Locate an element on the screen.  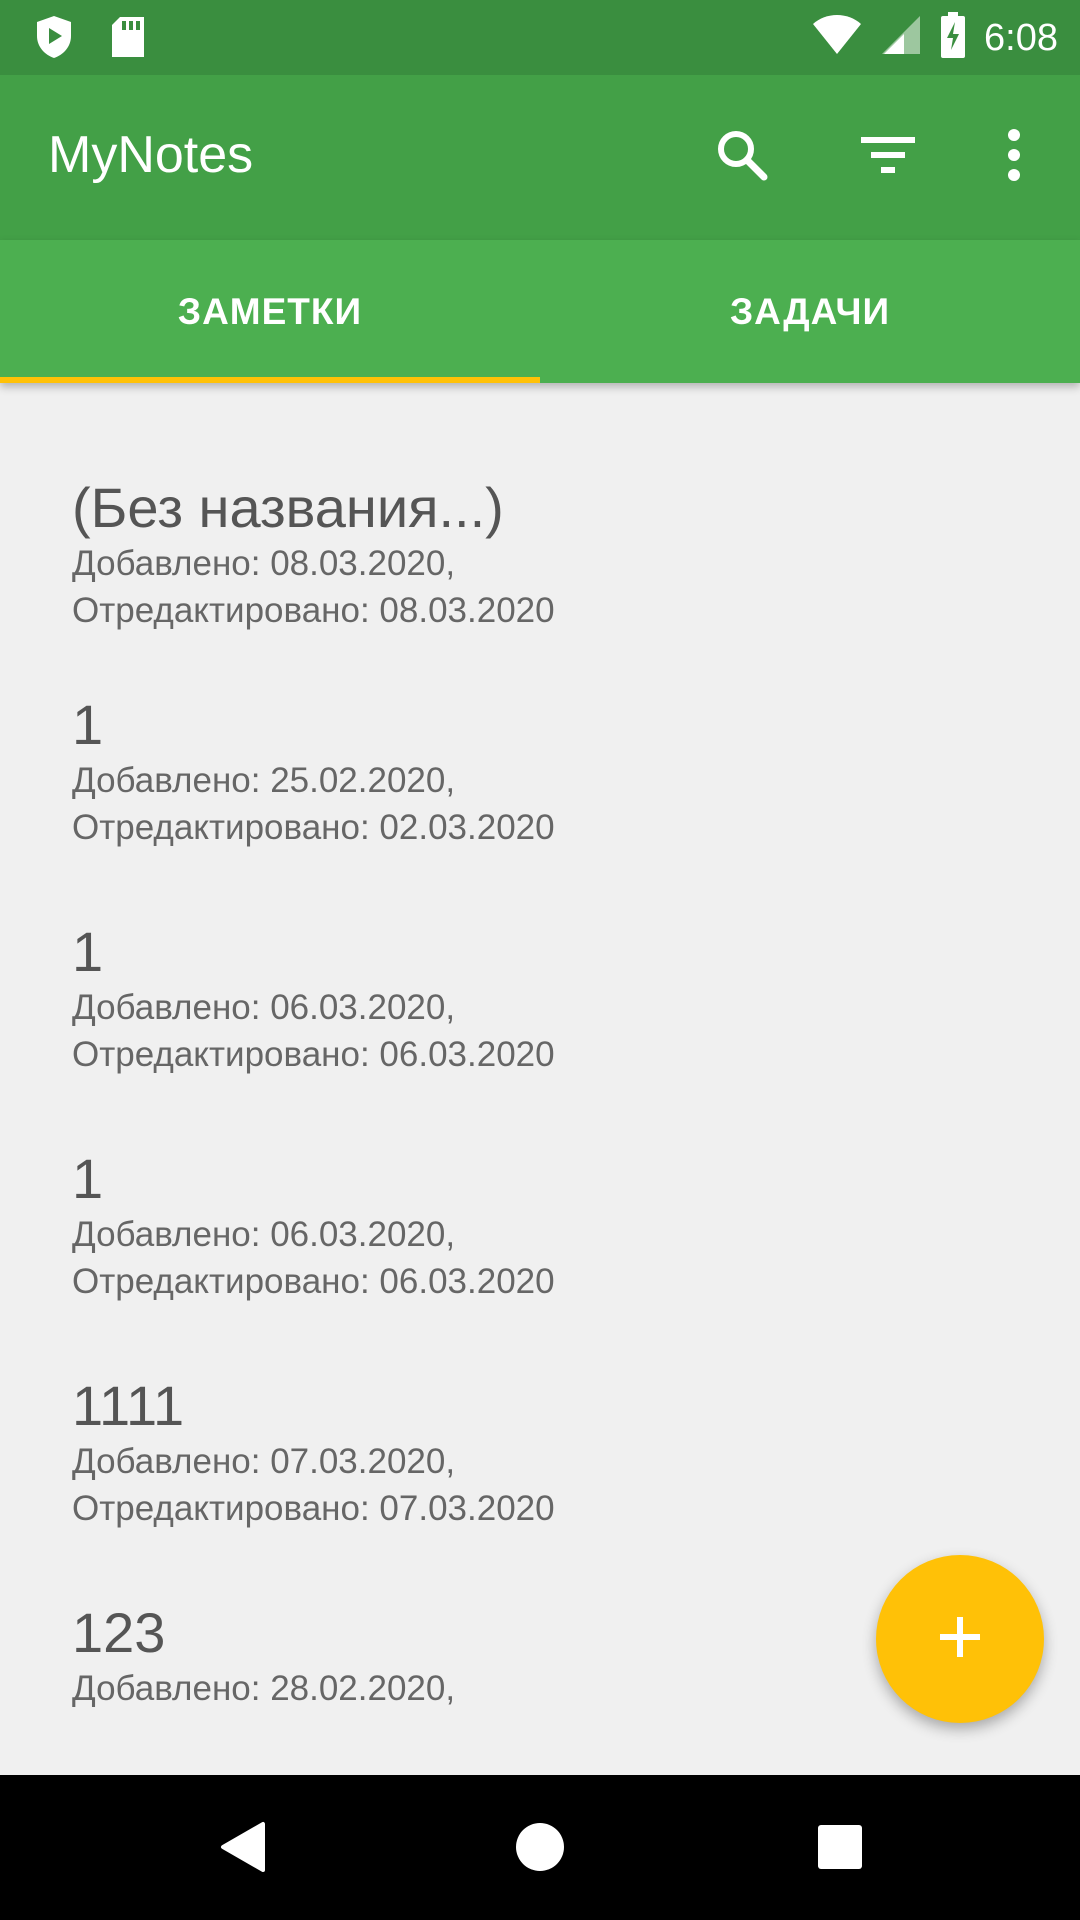
back-icon is located at coordinates (242, 1847).